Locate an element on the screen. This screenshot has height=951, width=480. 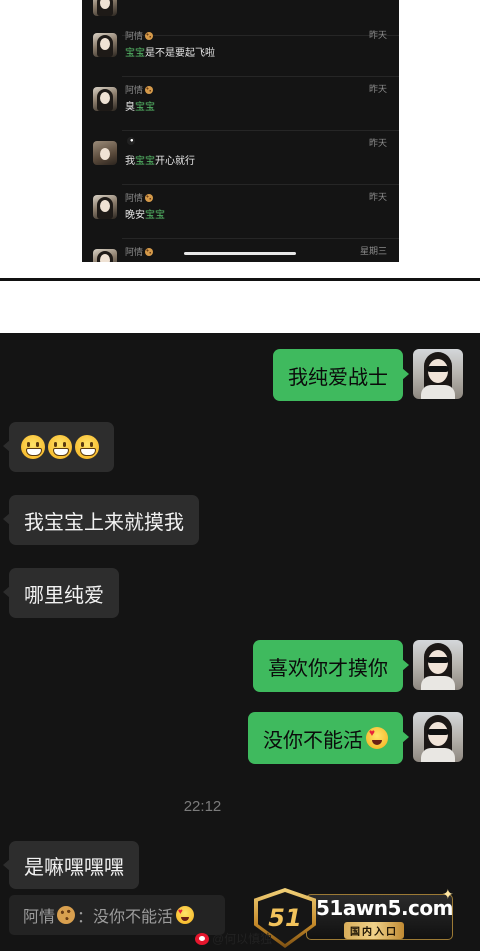
weibo-watermark: @何以慎独 is located at coordinates (233, 938).